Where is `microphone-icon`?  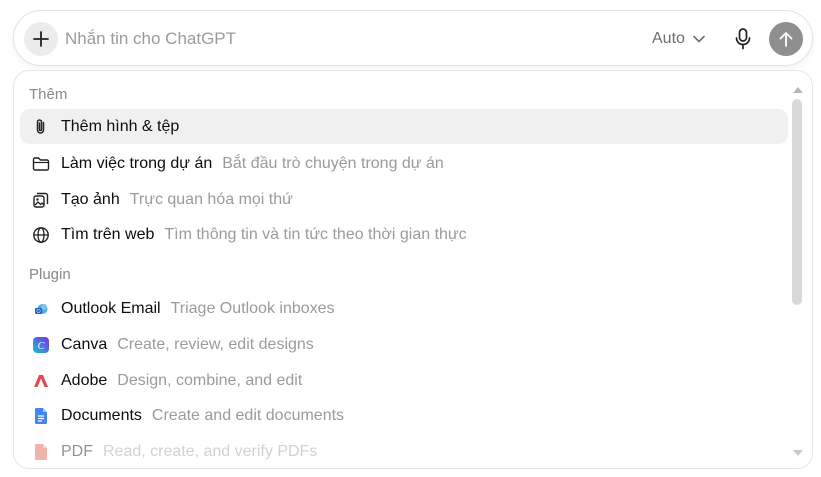
microphone-icon is located at coordinates (743, 39).